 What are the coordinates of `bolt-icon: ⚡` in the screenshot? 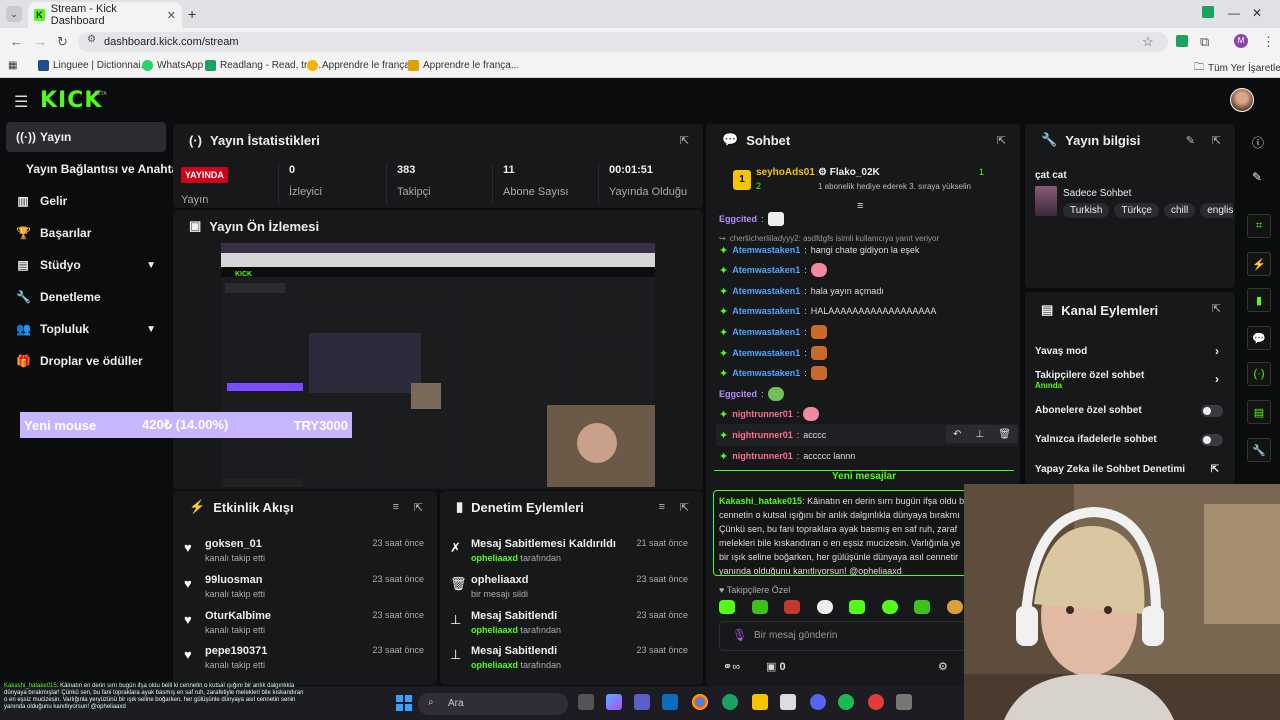 It's located at (1259, 264).